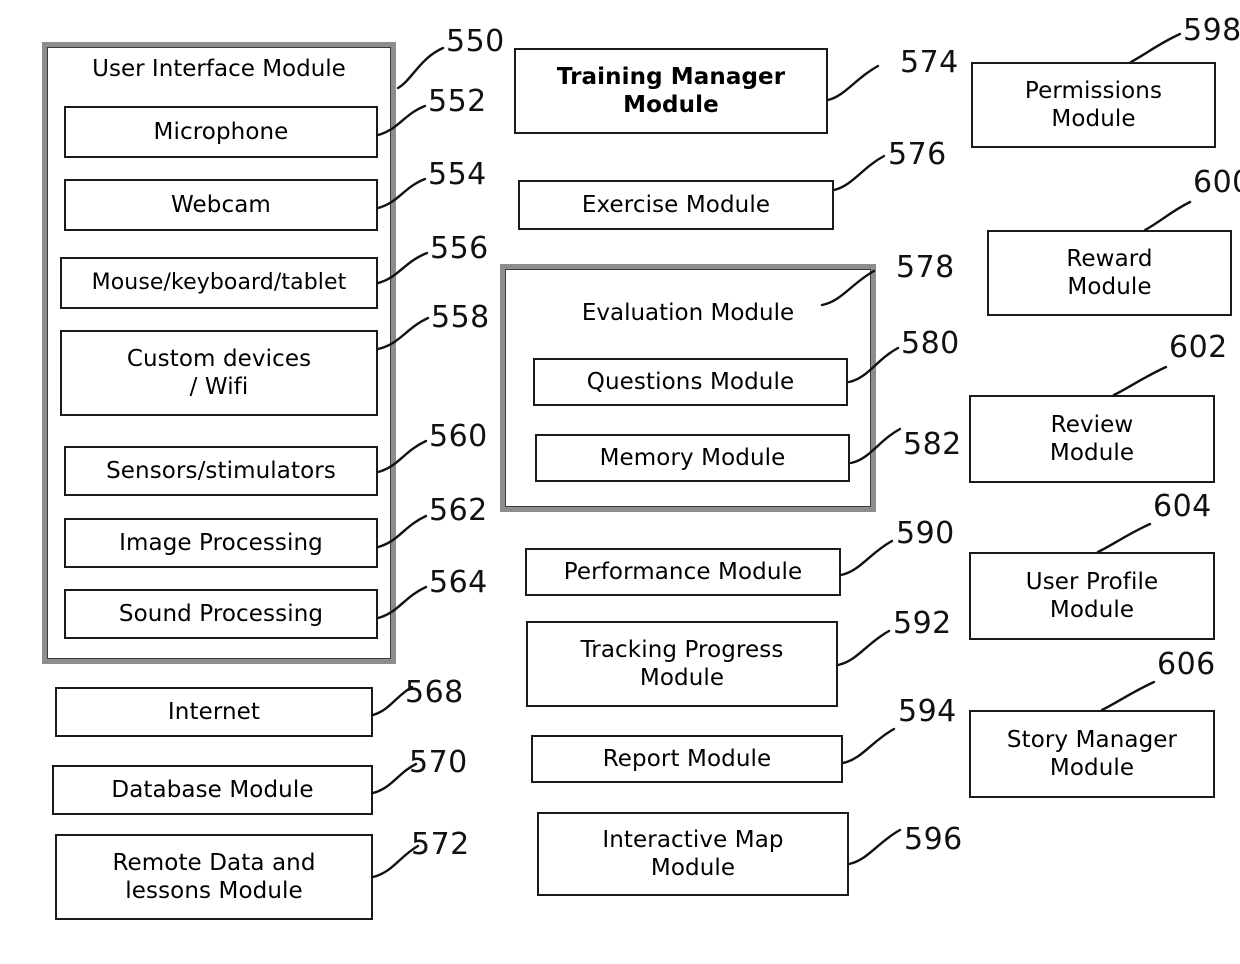 Image resolution: width=1240 pixels, height=964 pixels. I want to click on box-internet: Internet, so click(214, 712).